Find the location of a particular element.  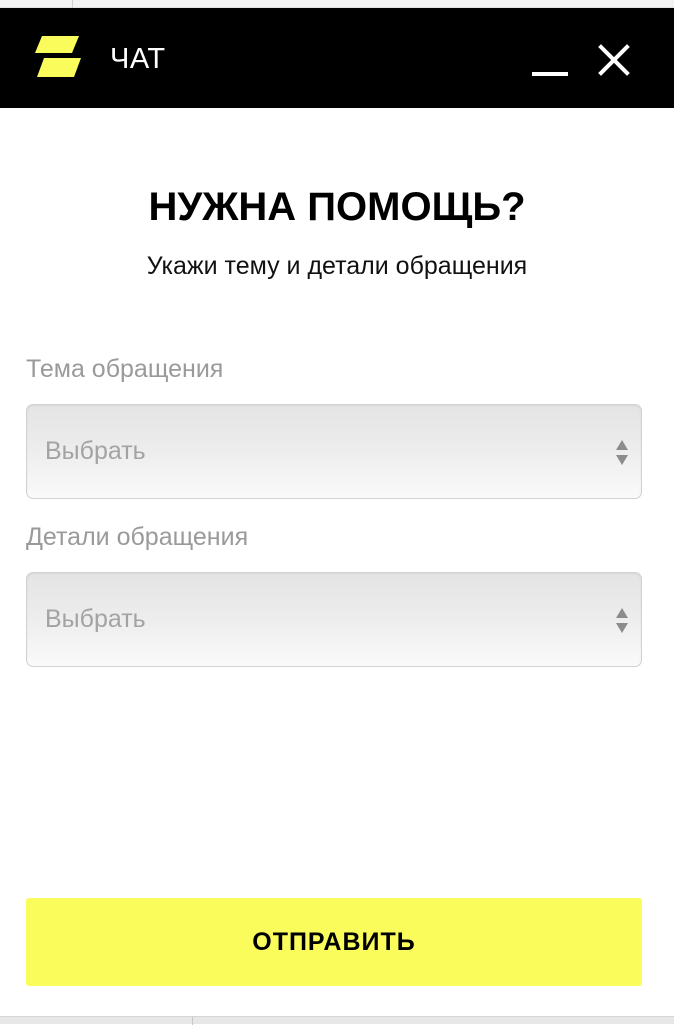

background-page-bottom is located at coordinates (337, 1020).